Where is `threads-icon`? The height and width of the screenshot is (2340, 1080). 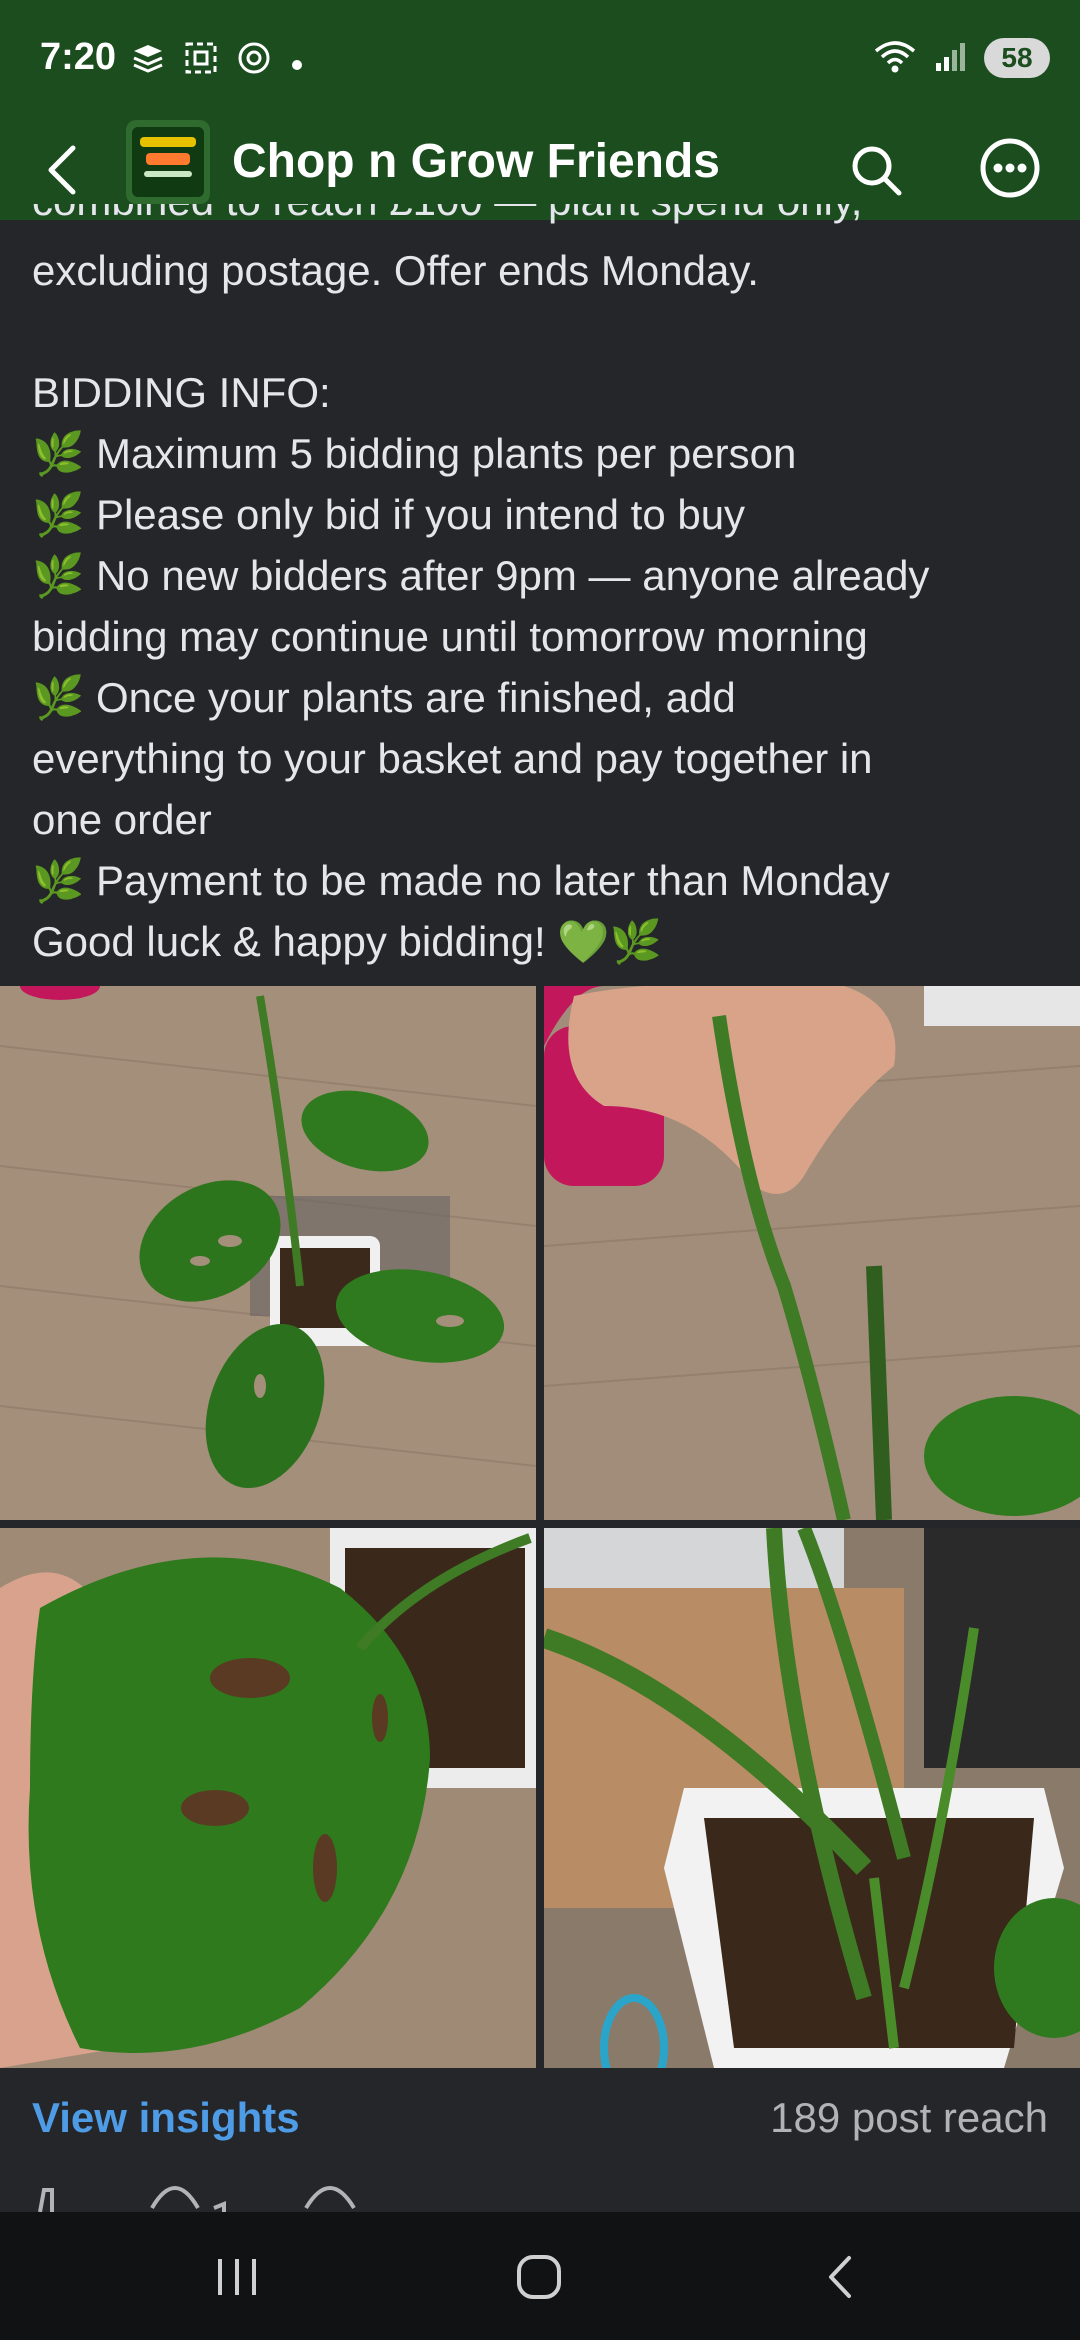
threads-icon is located at coordinates (254, 61).